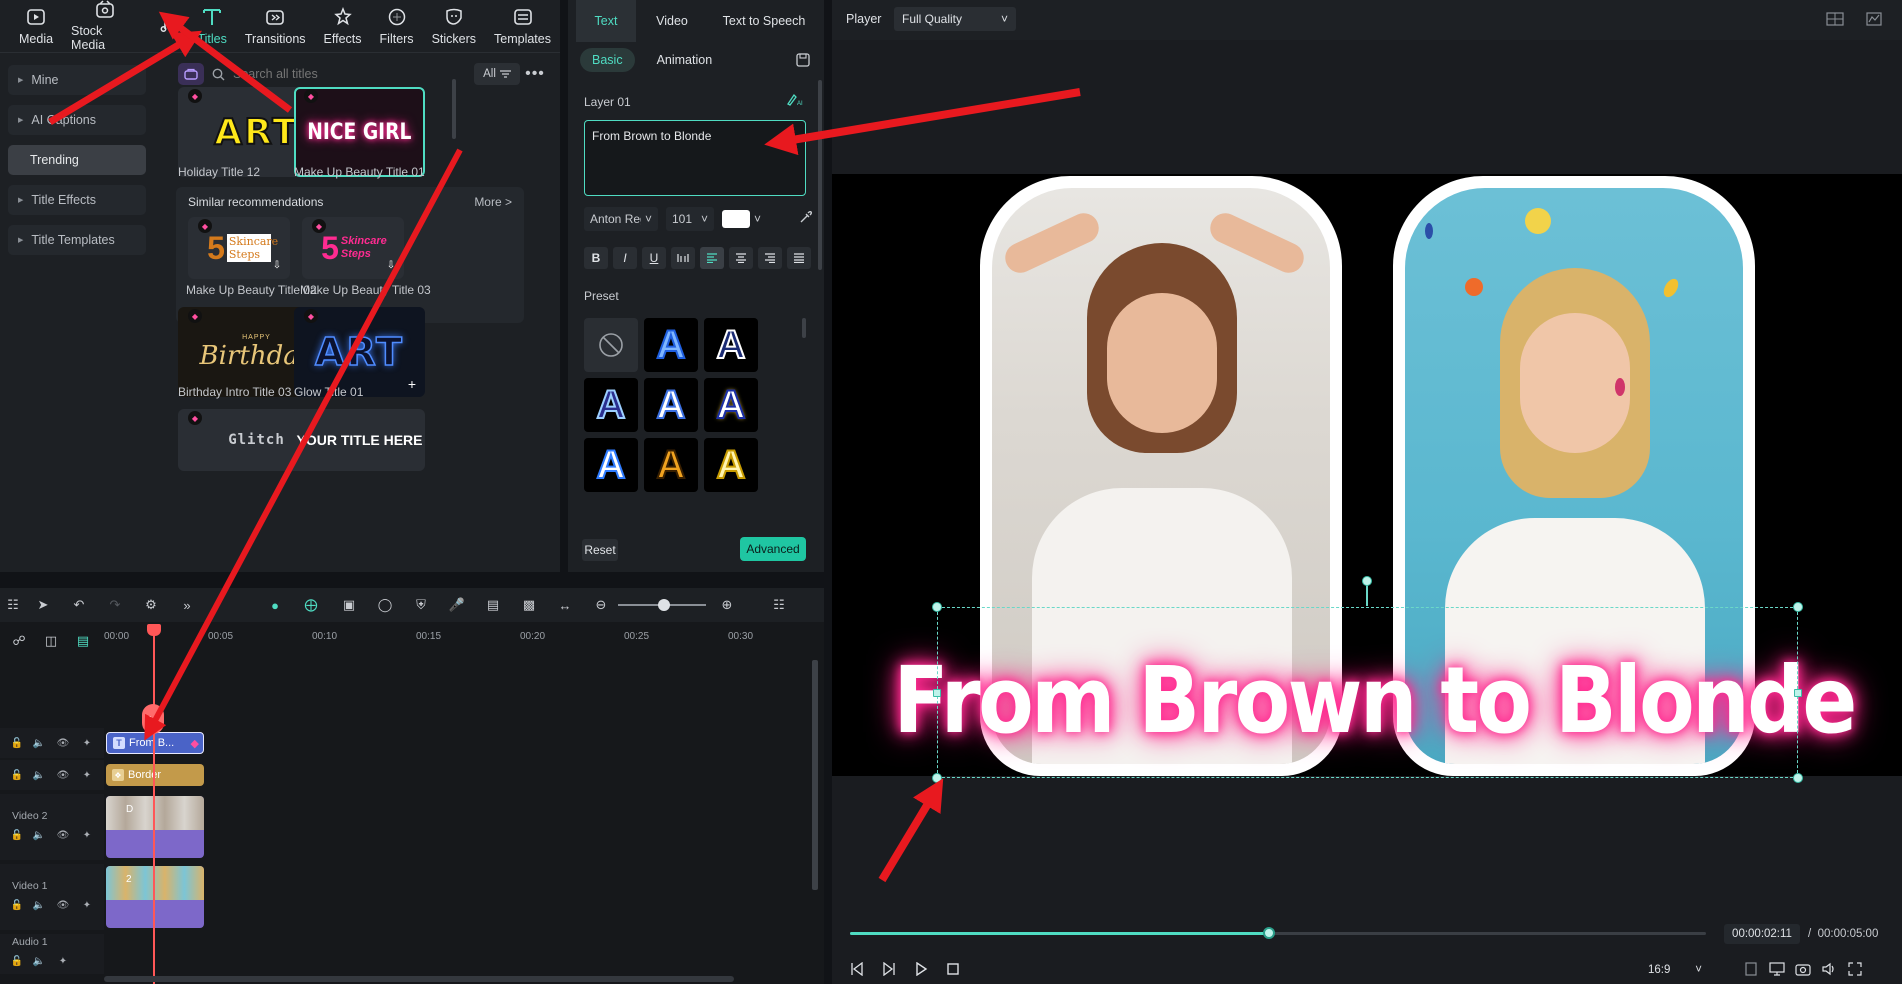 This screenshot has width=1902, height=984. What do you see at coordinates (953, 969) in the screenshot?
I see `stop-icon` at bounding box center [953, 969].